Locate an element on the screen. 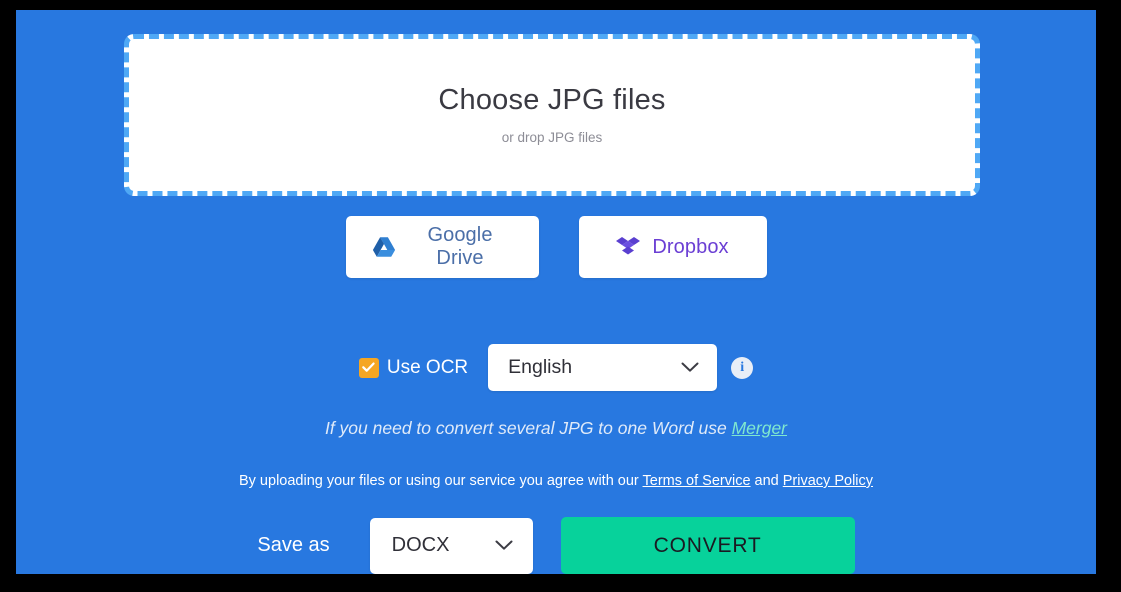 This screenshot has height=592, width=1121. output-format-select: DOCX is located at coordinates (451, 545).